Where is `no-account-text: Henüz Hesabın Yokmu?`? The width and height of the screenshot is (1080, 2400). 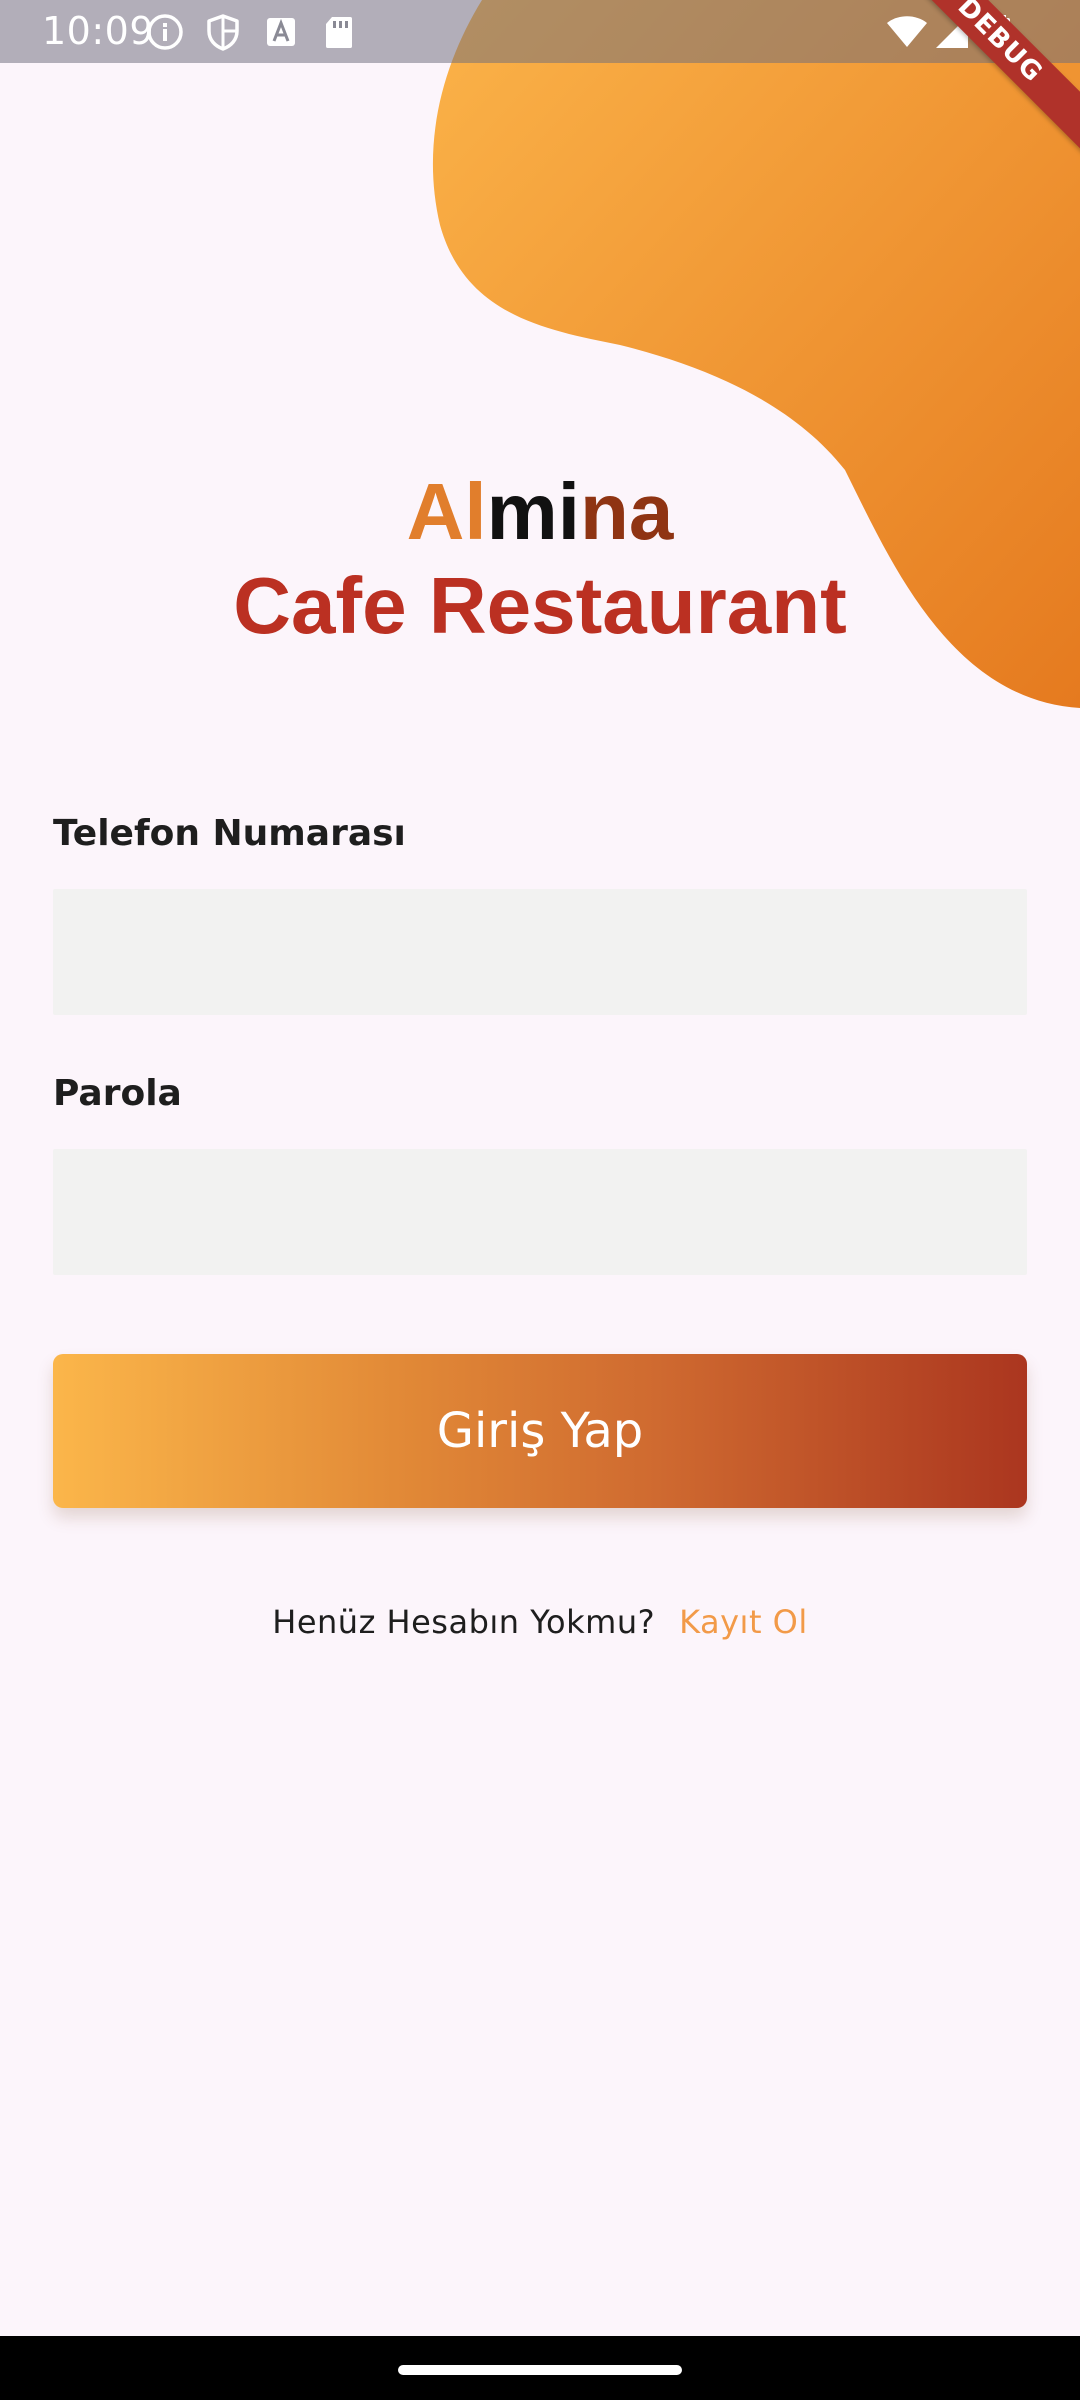
no-account-text: Henüz Hesabın Yokmu? is located at coordinates (464, 1622).